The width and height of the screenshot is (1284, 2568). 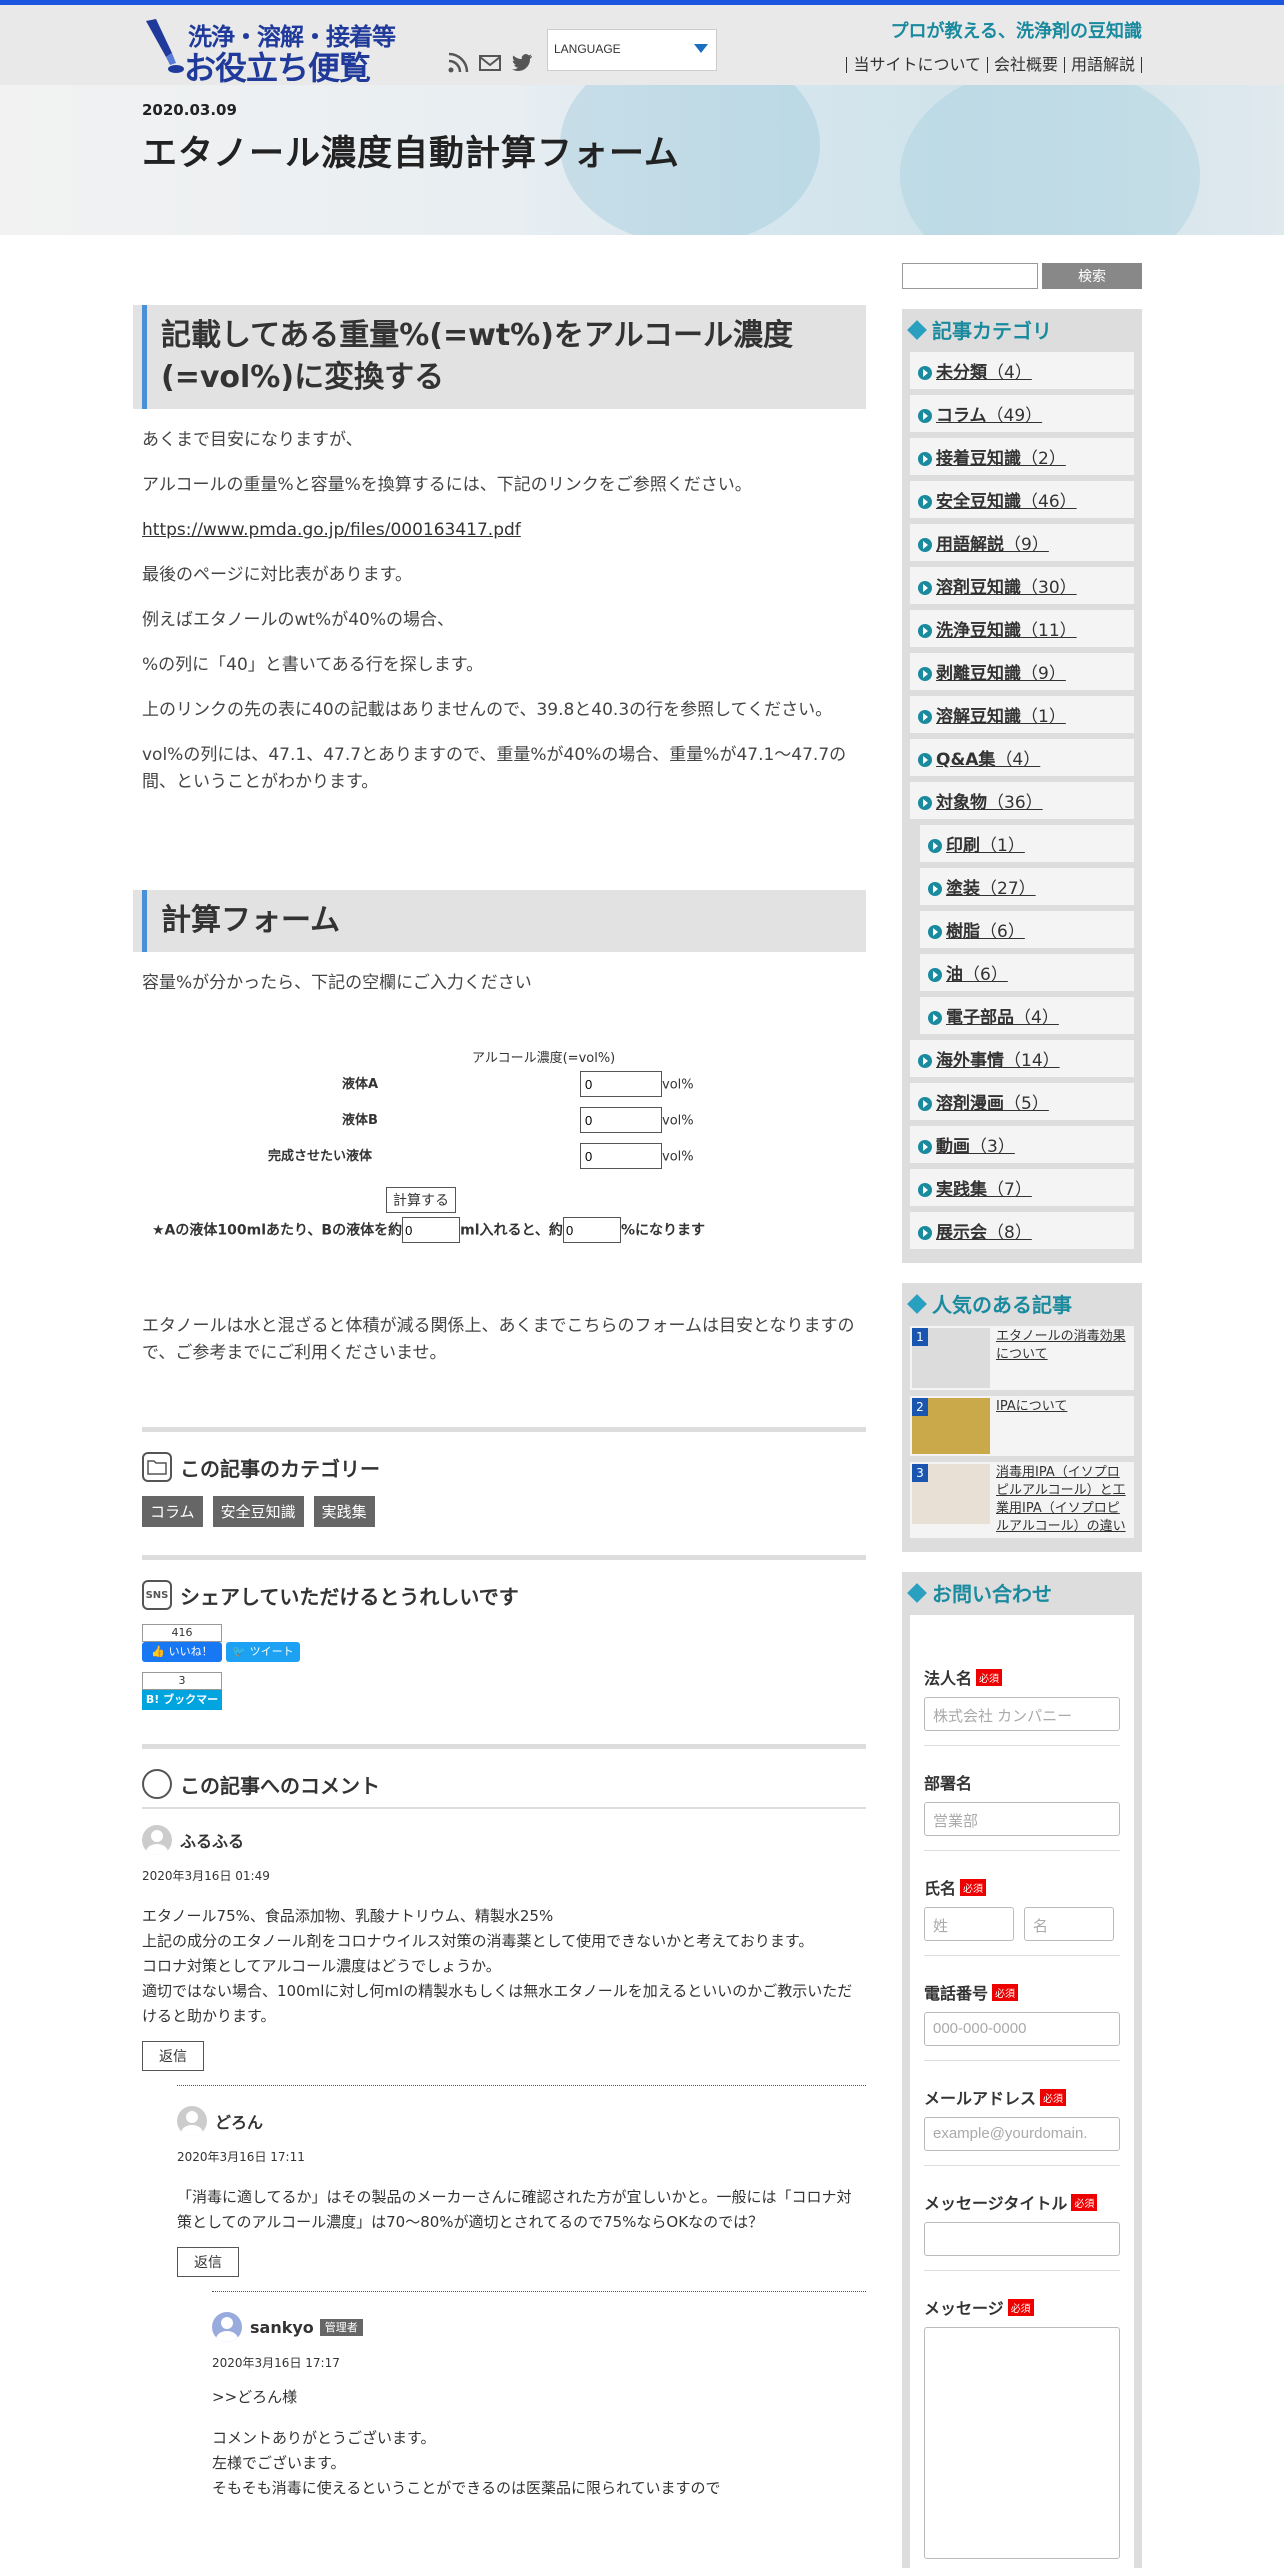 I want to click on post-title: エタノール濃度自動計算フォーム, so click(x=411, y=154).